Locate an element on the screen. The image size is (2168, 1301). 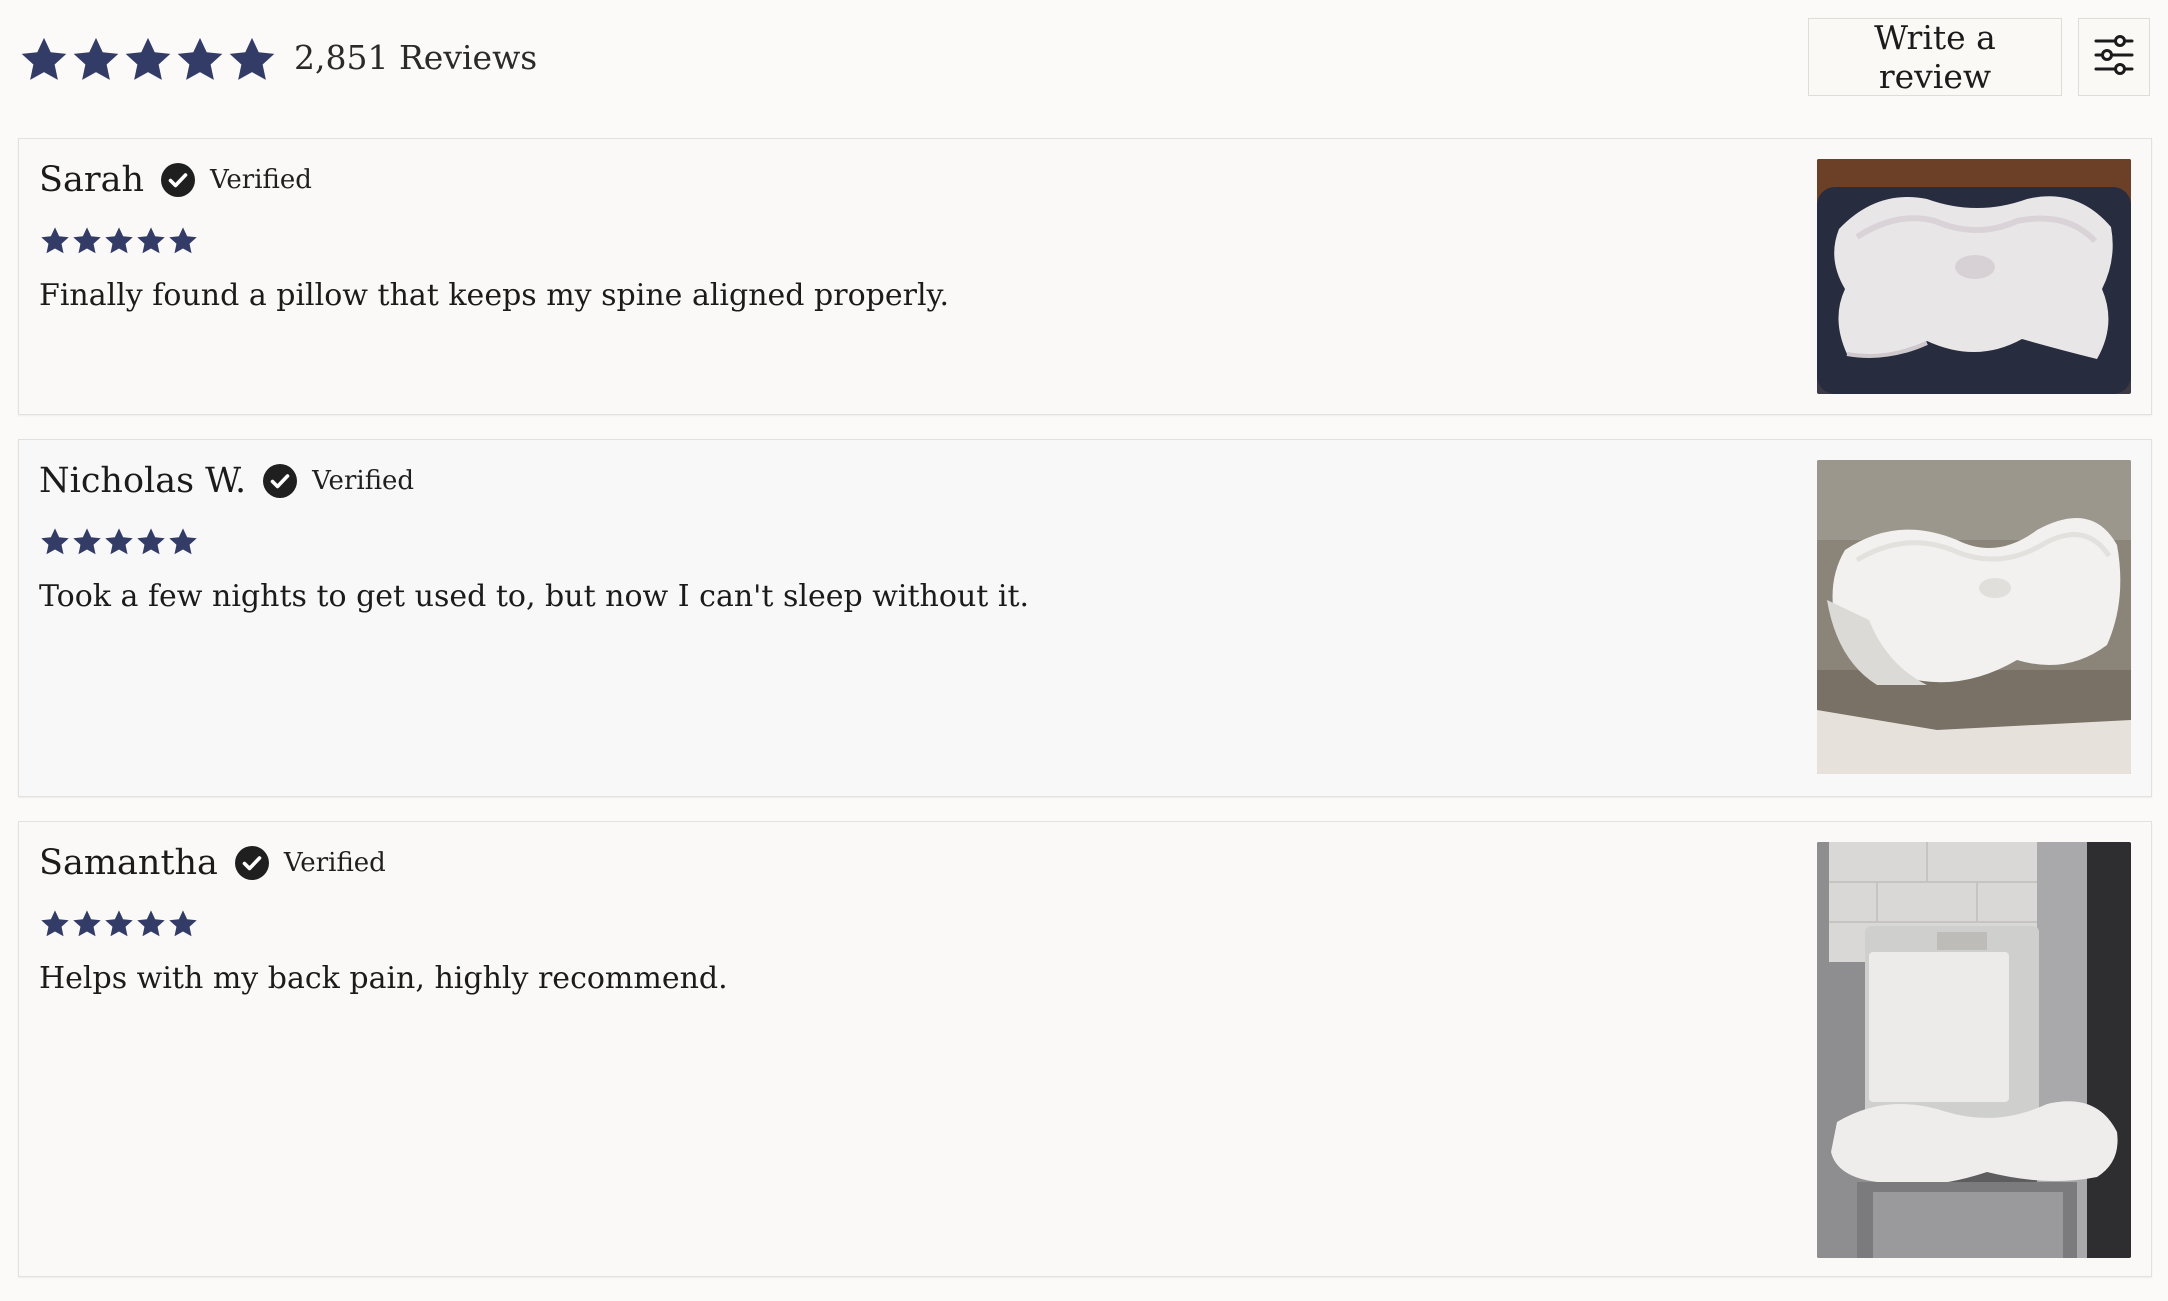
reviewer-row: Nicholas W. Verified is located at coordinates (226, 481).